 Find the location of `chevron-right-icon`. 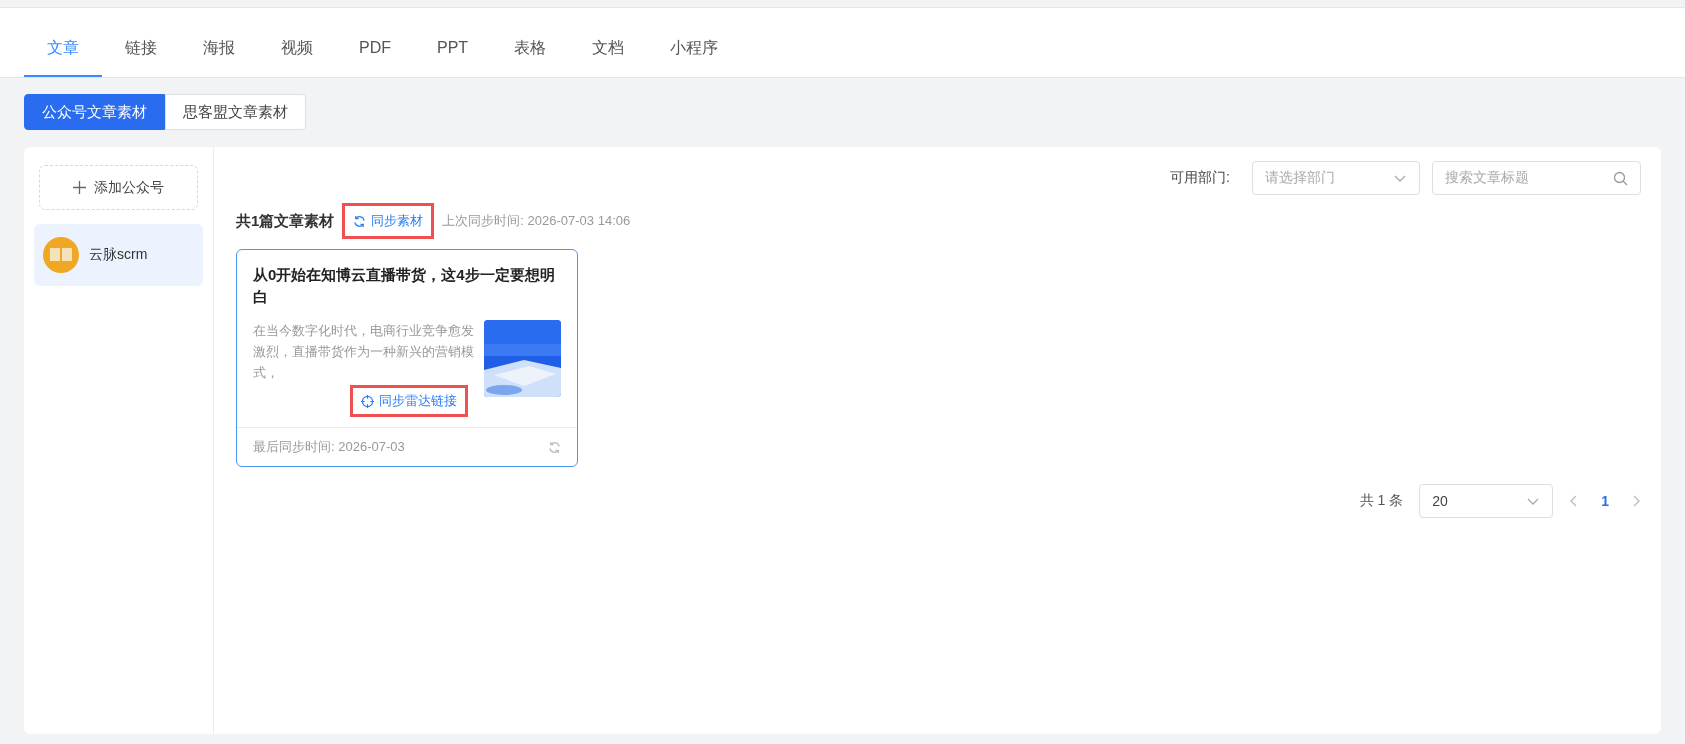

chevron-right-icon is located at coordinates (1636, 501).